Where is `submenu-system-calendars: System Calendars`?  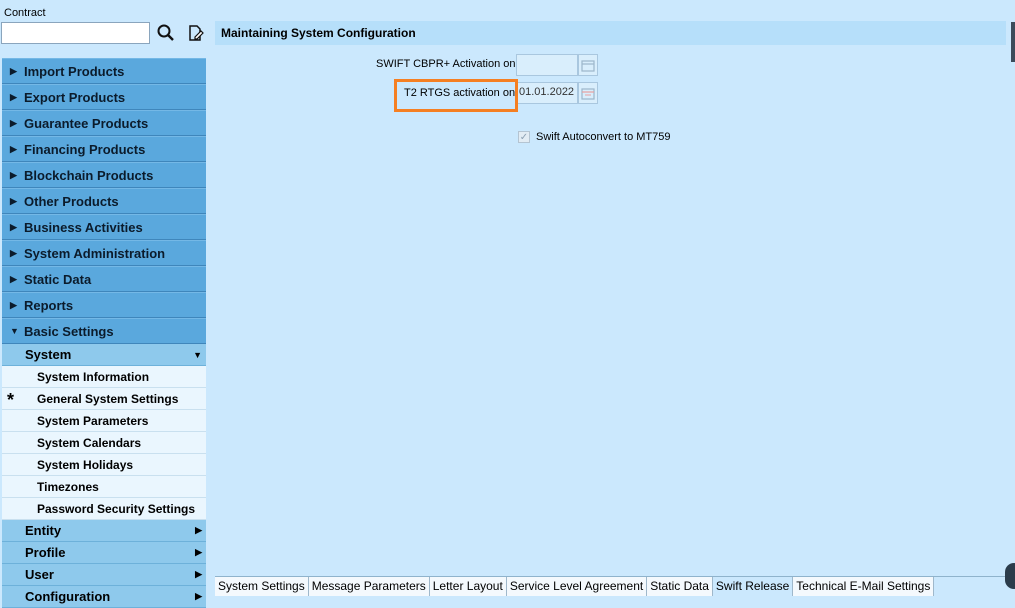 submenu-system-calendars: System Calendars is located at coordinates (104, 443).